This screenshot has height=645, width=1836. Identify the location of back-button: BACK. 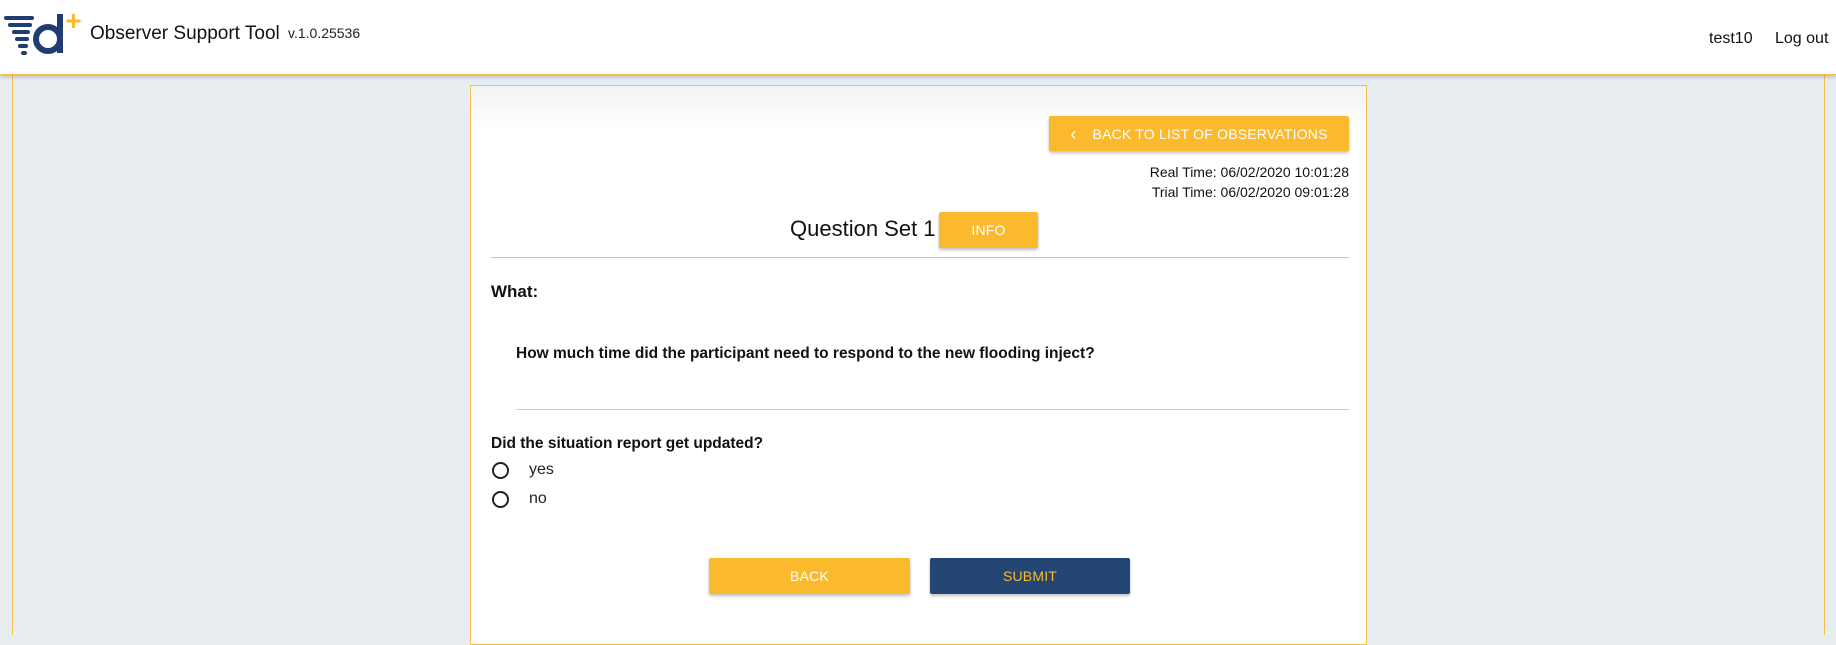
(809, 576).